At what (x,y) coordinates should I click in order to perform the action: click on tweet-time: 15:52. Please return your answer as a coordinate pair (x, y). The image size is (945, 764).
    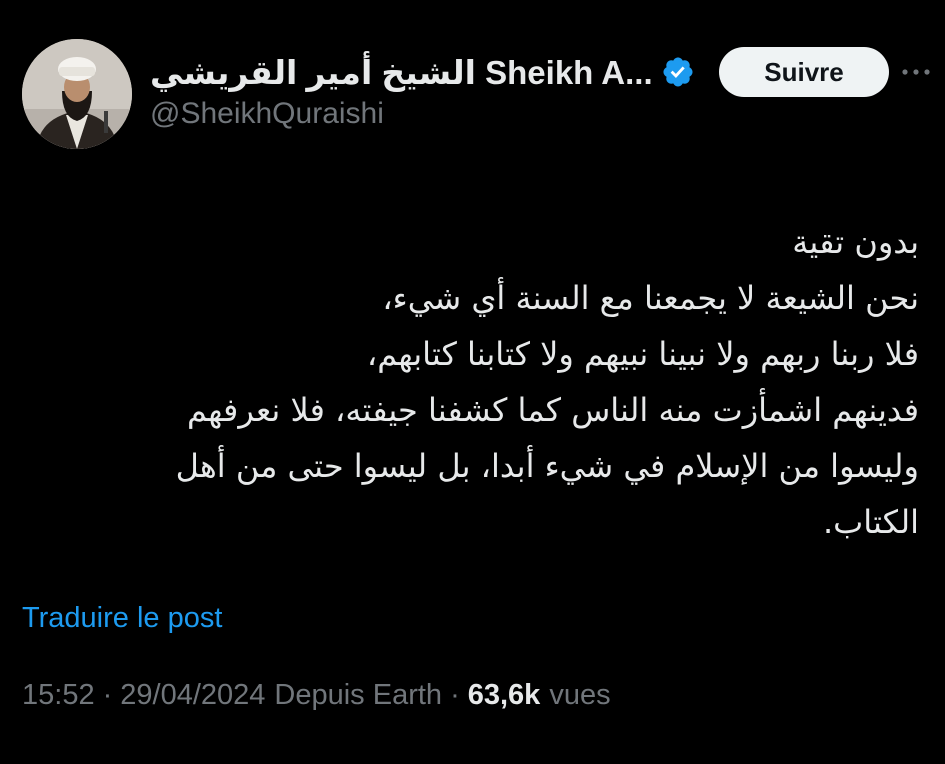
    Looking at the image, I should click on (58, 695).